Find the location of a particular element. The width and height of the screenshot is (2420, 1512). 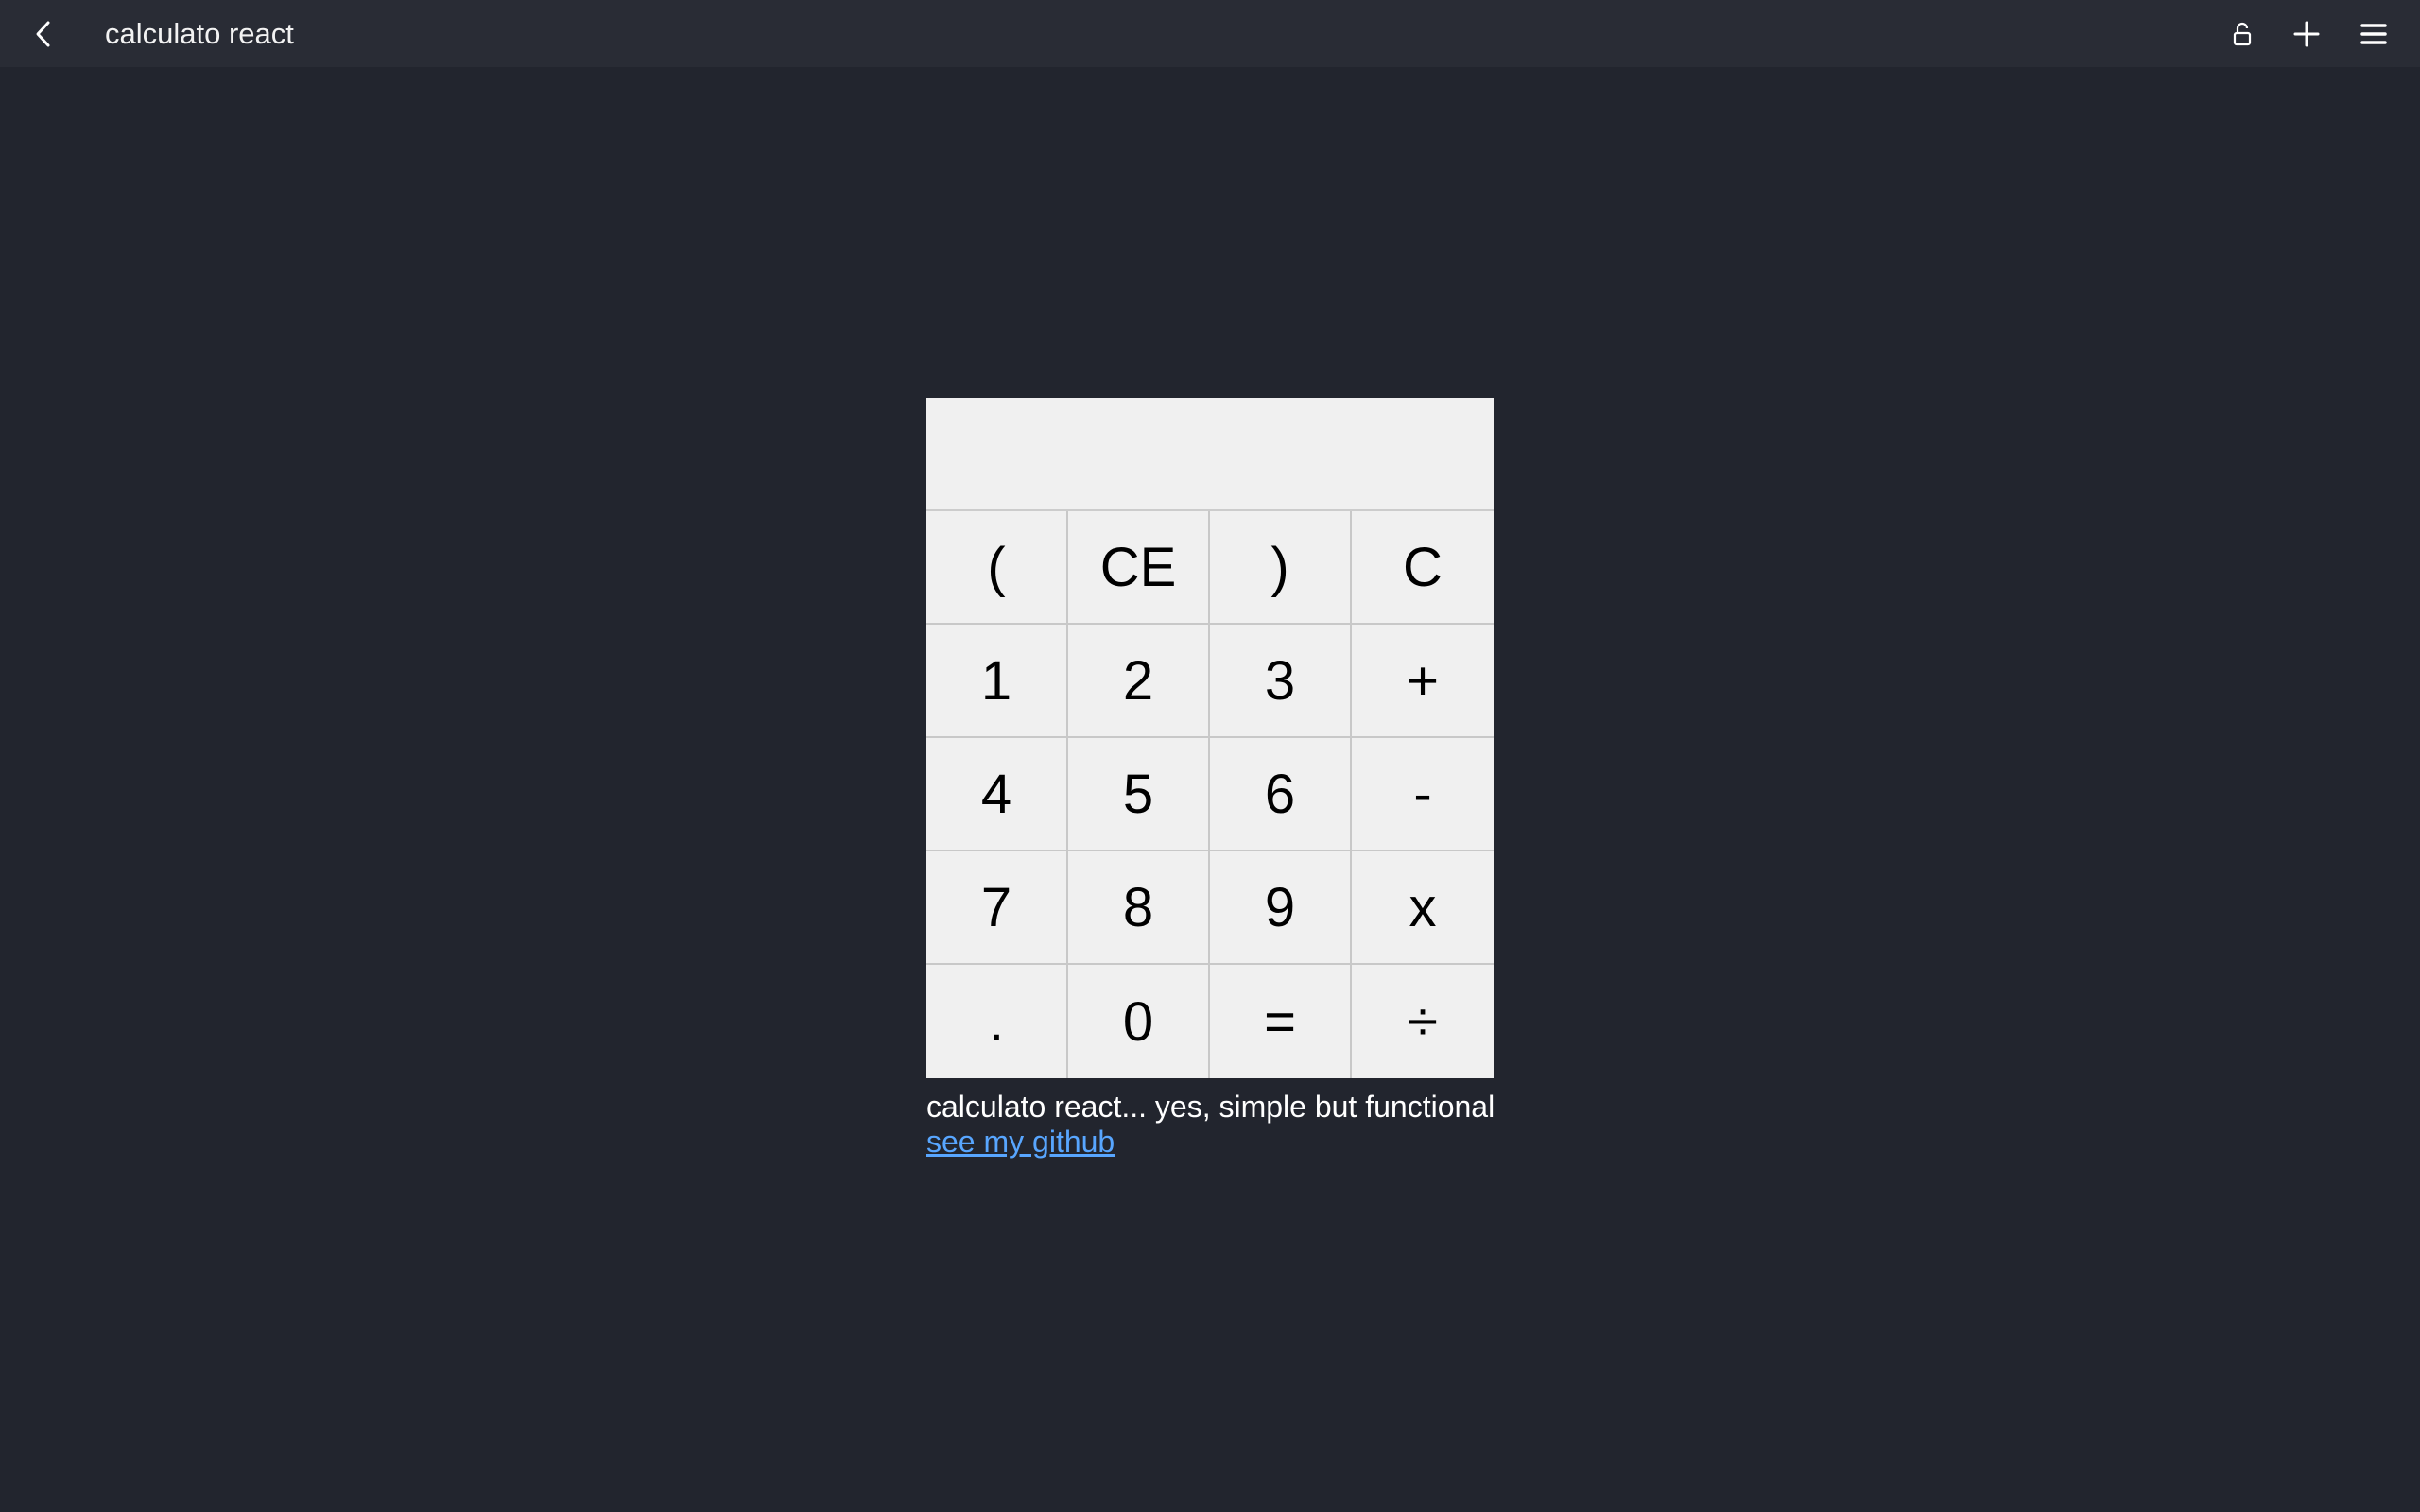

calculator-display is located at coordinates (1210, 454).